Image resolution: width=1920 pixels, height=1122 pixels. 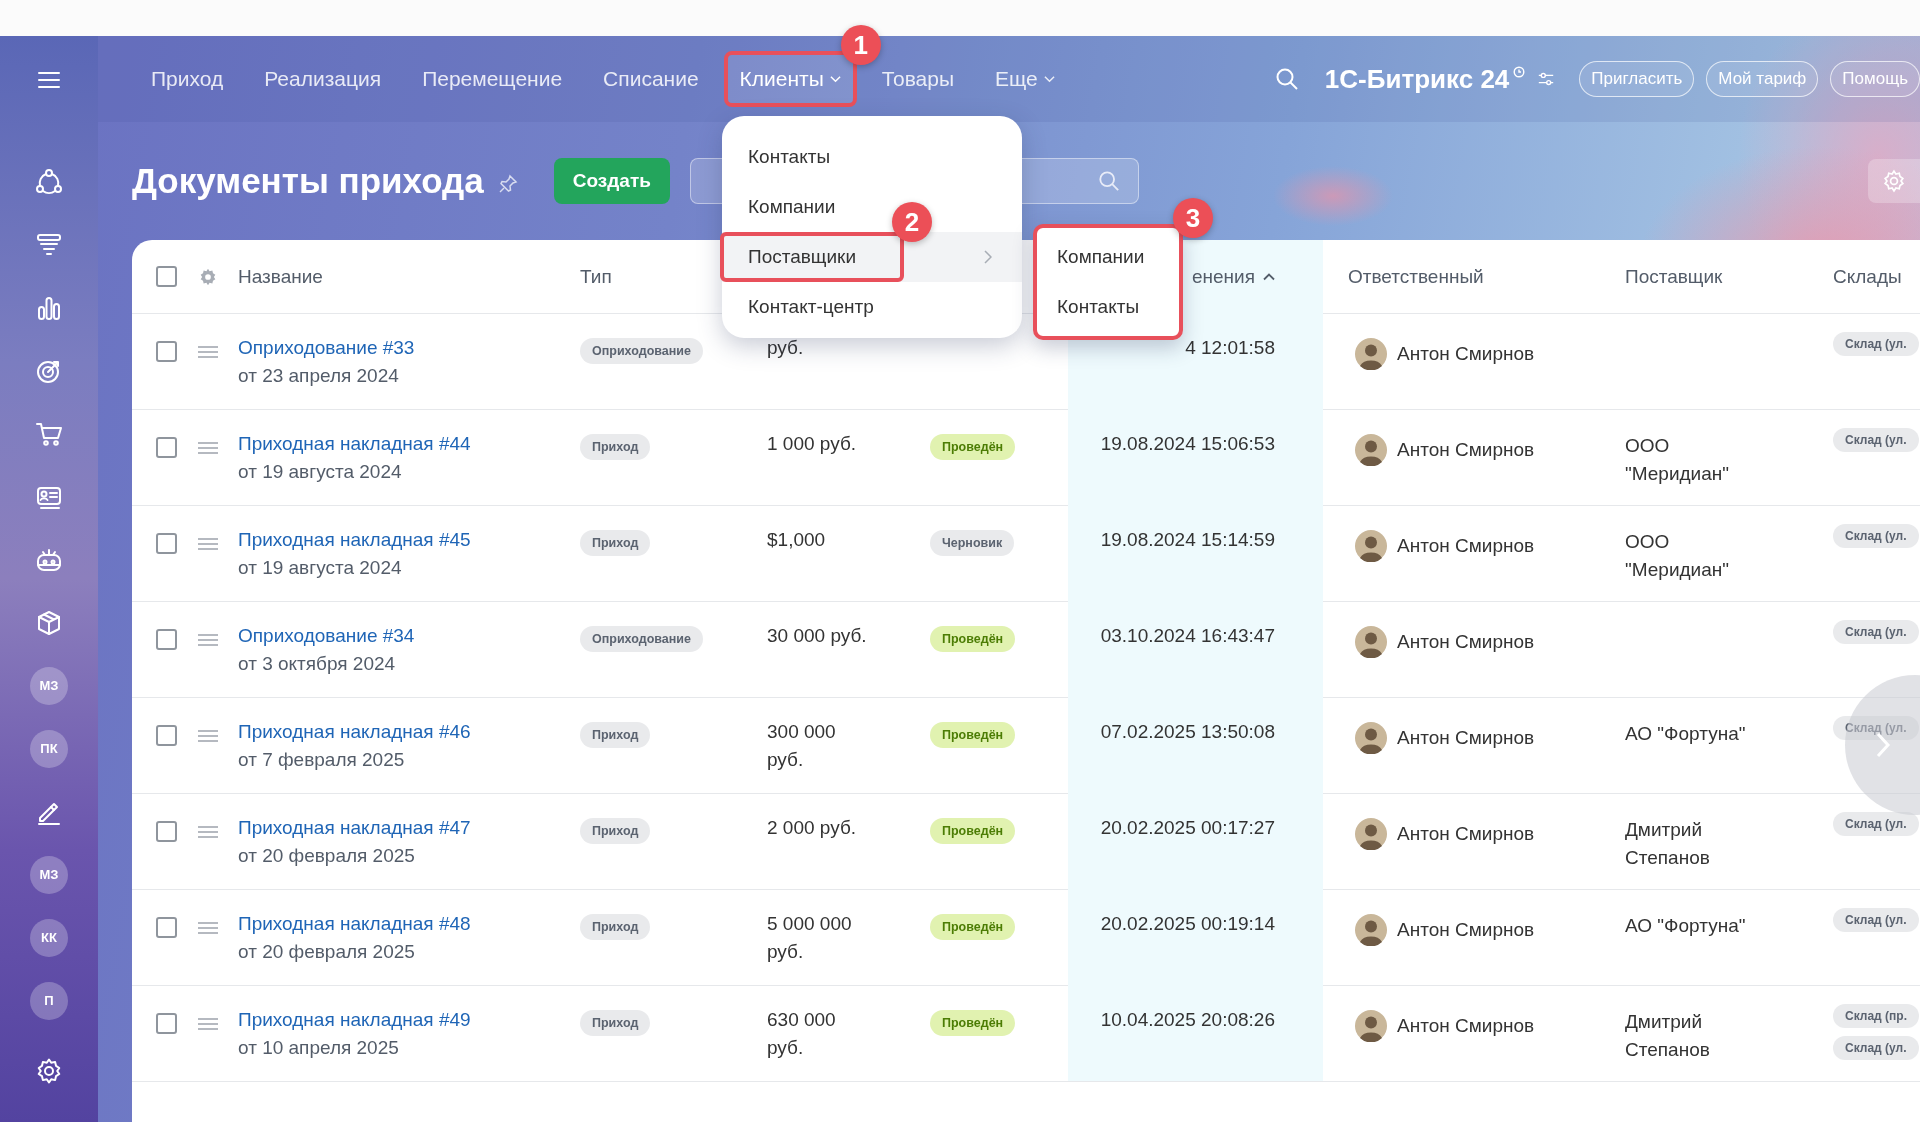 What do you see at coordinates (1187, 827) in the screenshot?
I see `modified-date: 20.02.2025 00:17:27` at bounding box center [1187, 827].